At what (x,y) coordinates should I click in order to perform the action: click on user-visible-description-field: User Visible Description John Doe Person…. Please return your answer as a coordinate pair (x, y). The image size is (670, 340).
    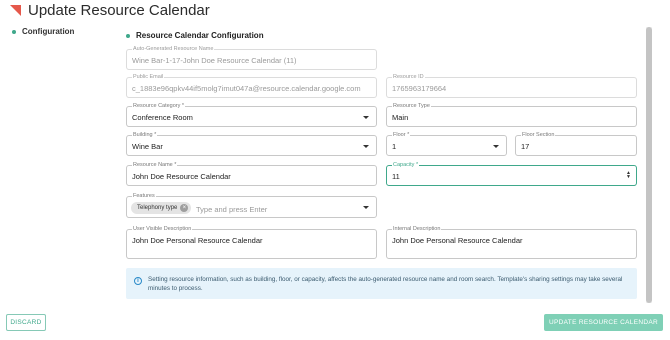
    Looking at the image, I should click on (251, 242).